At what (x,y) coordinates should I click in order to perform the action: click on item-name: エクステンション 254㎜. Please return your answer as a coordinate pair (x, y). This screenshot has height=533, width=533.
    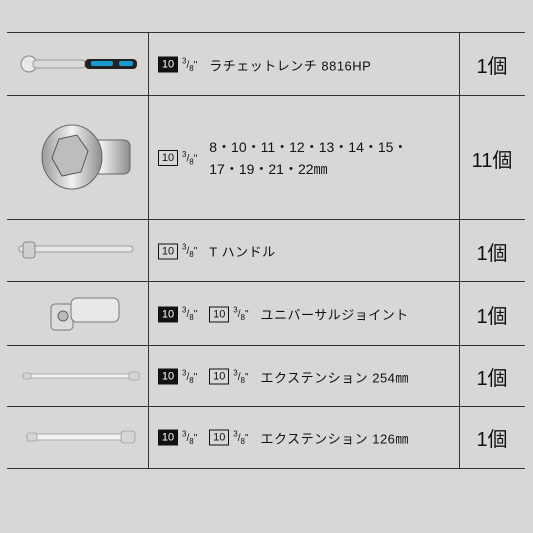
    Looking at the image, I should click on (334, 377).